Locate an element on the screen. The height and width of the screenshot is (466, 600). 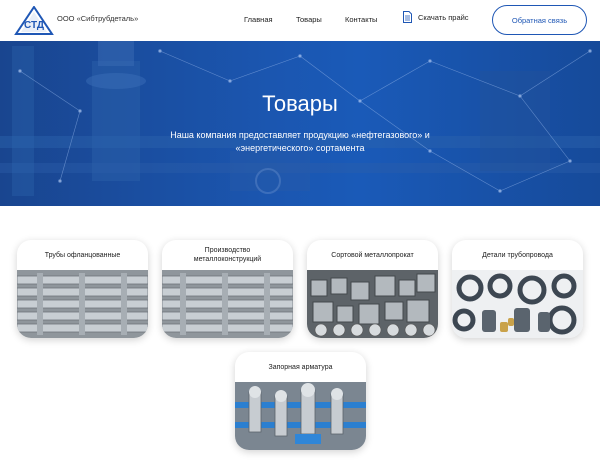
company-logo: СТД is located at coordinates (34, 21).